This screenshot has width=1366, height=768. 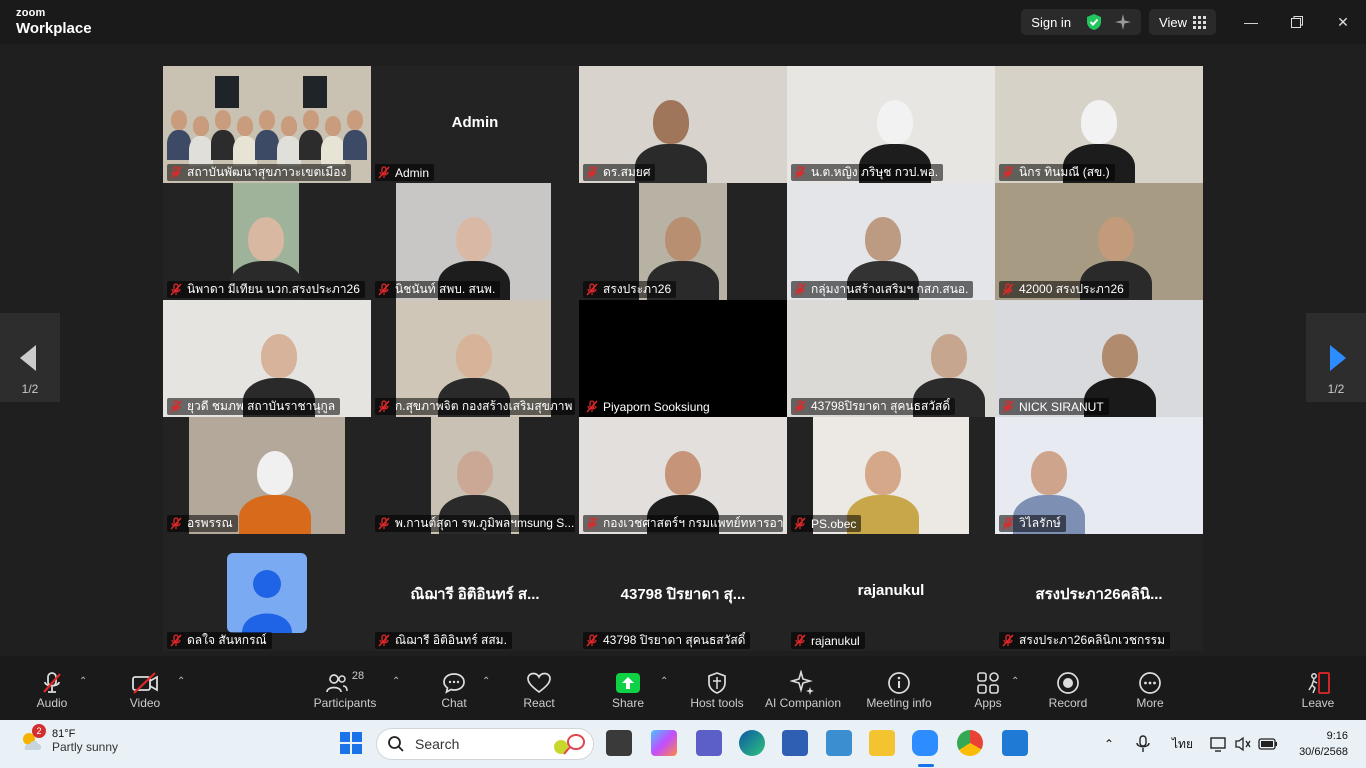 I want to click on participant-tile: นิพาดา มีเทียน นวก.สรงประภา26, so click(x=267, y=241).